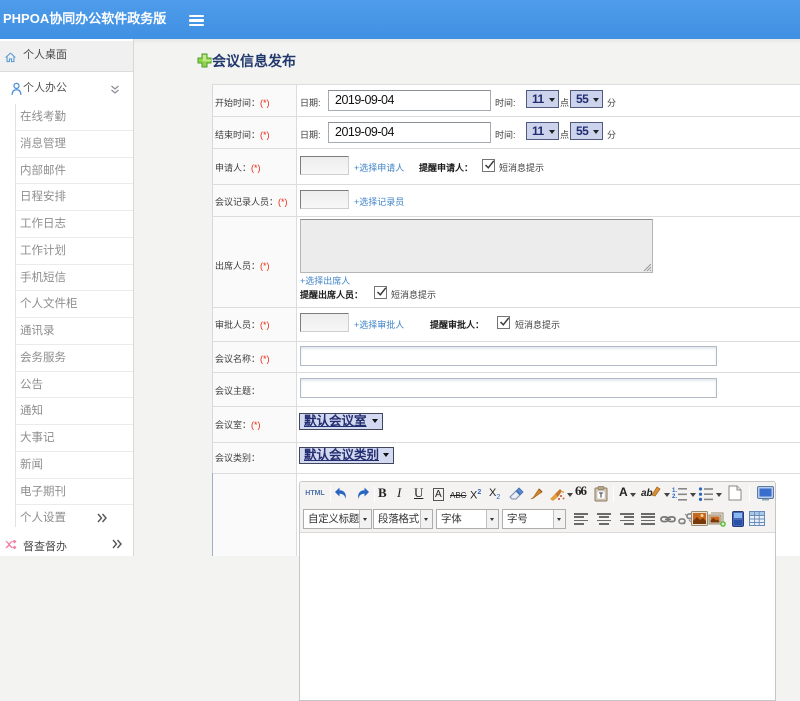 This screenshot has height=701, width=800. Describe the element at coordinates (674, 497) in the screenshot. I see `svg-text: 2.` at that location.